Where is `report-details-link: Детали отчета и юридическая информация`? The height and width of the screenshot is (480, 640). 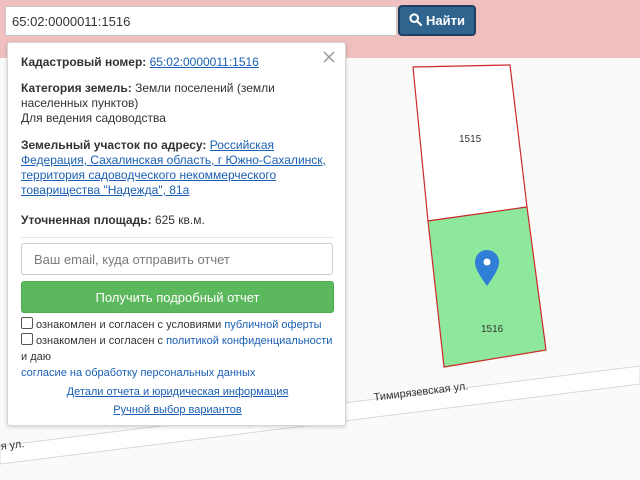 report-details-link: Детали отчета и юридическая информация is located at coordinates (178, 392).